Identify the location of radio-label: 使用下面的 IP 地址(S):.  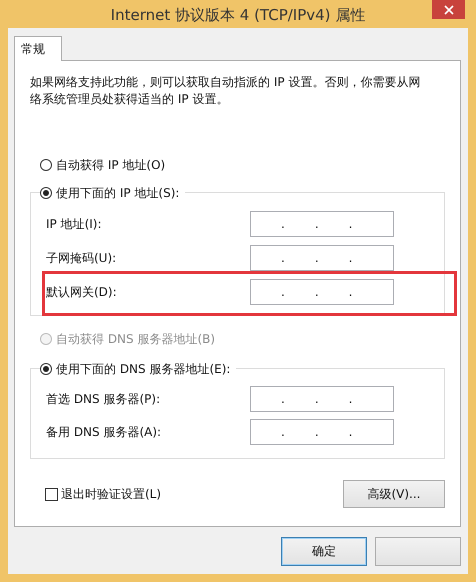
(118, 193).